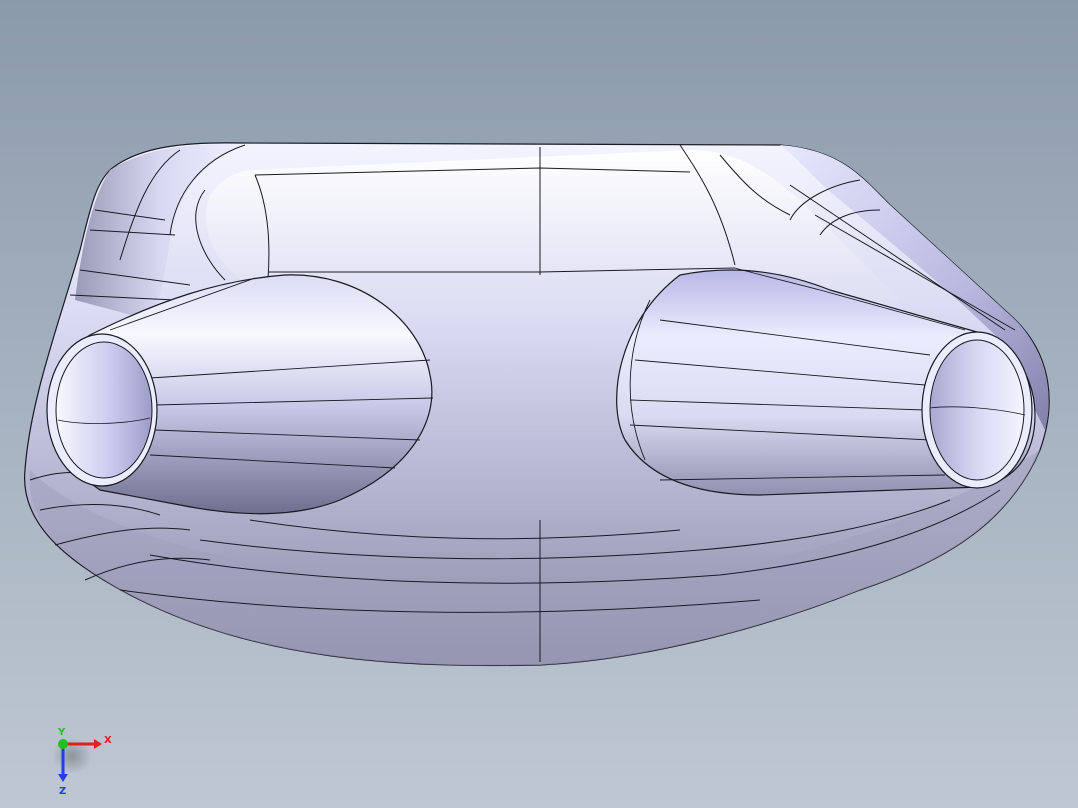 Image resolution: width=1078 pixels, height=808 pixels. I want to click on z-axis-label: Z, so click(62, 791).